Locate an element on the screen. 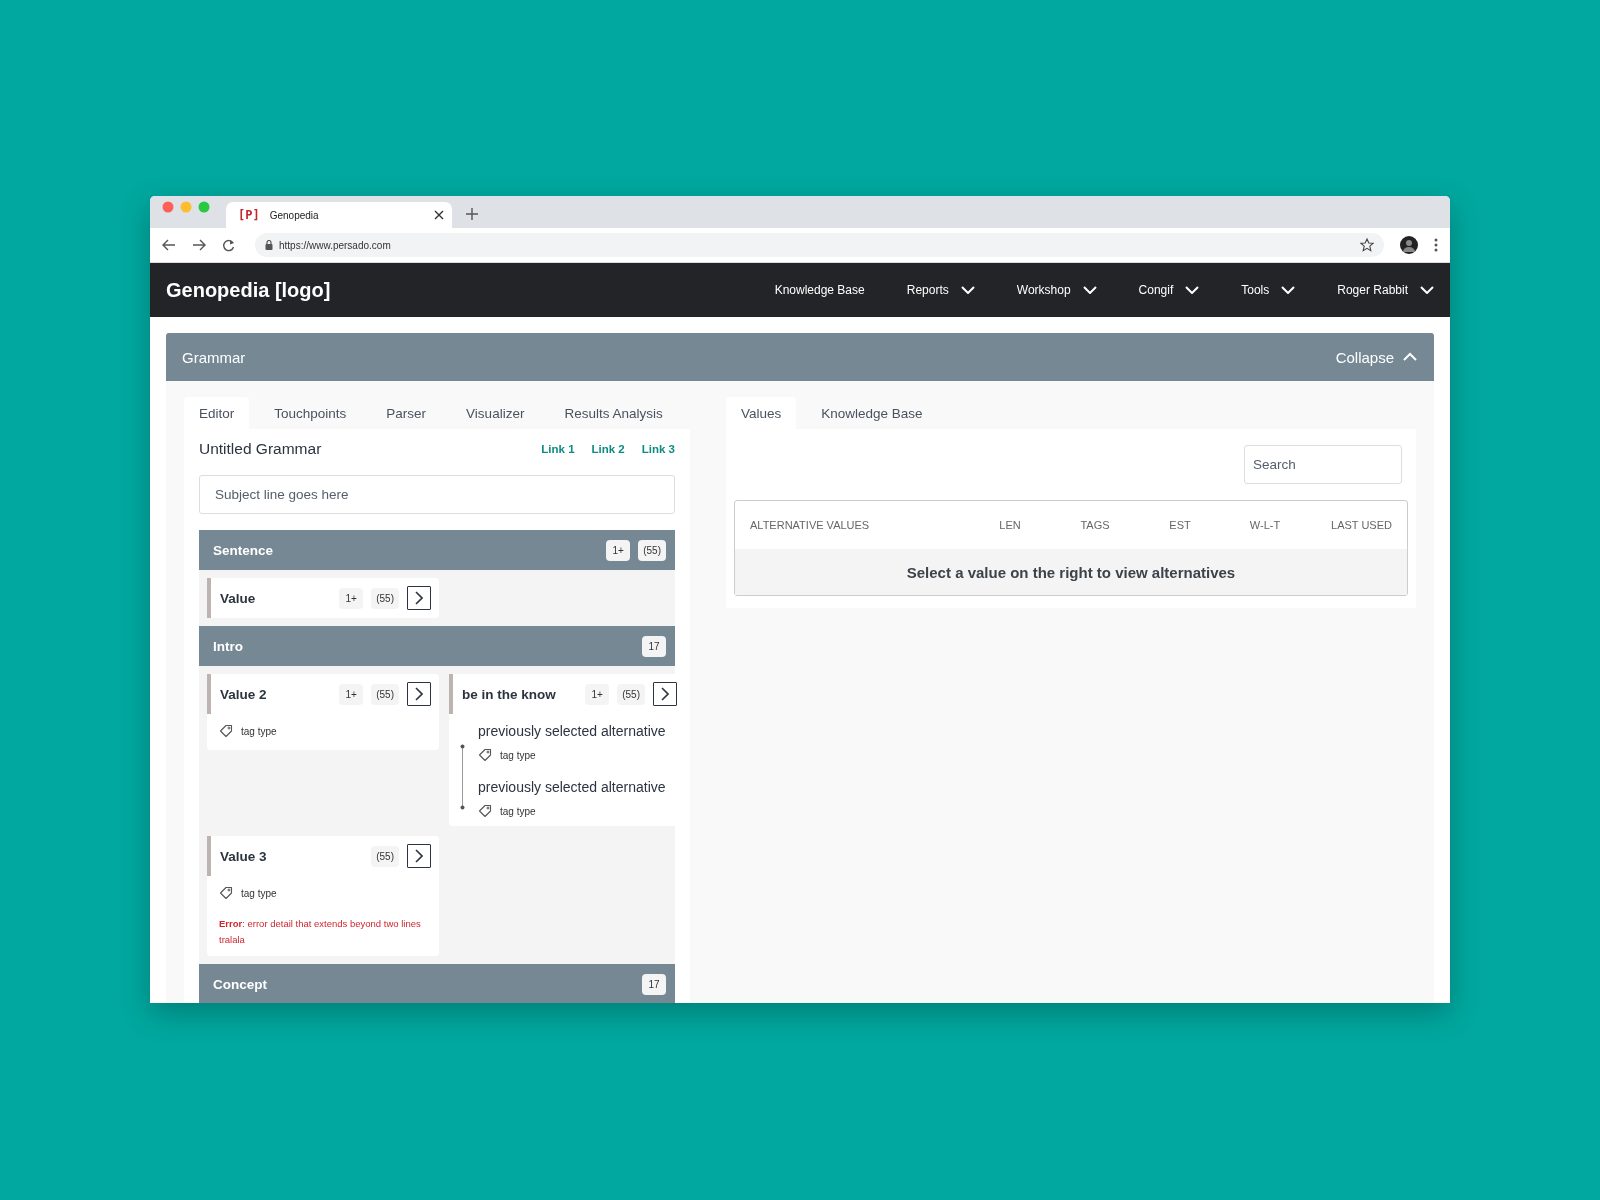 Image resolution: width=1600 pixels, height=1200 pixels. link: Link 2 is located at coordinates (608, 449).